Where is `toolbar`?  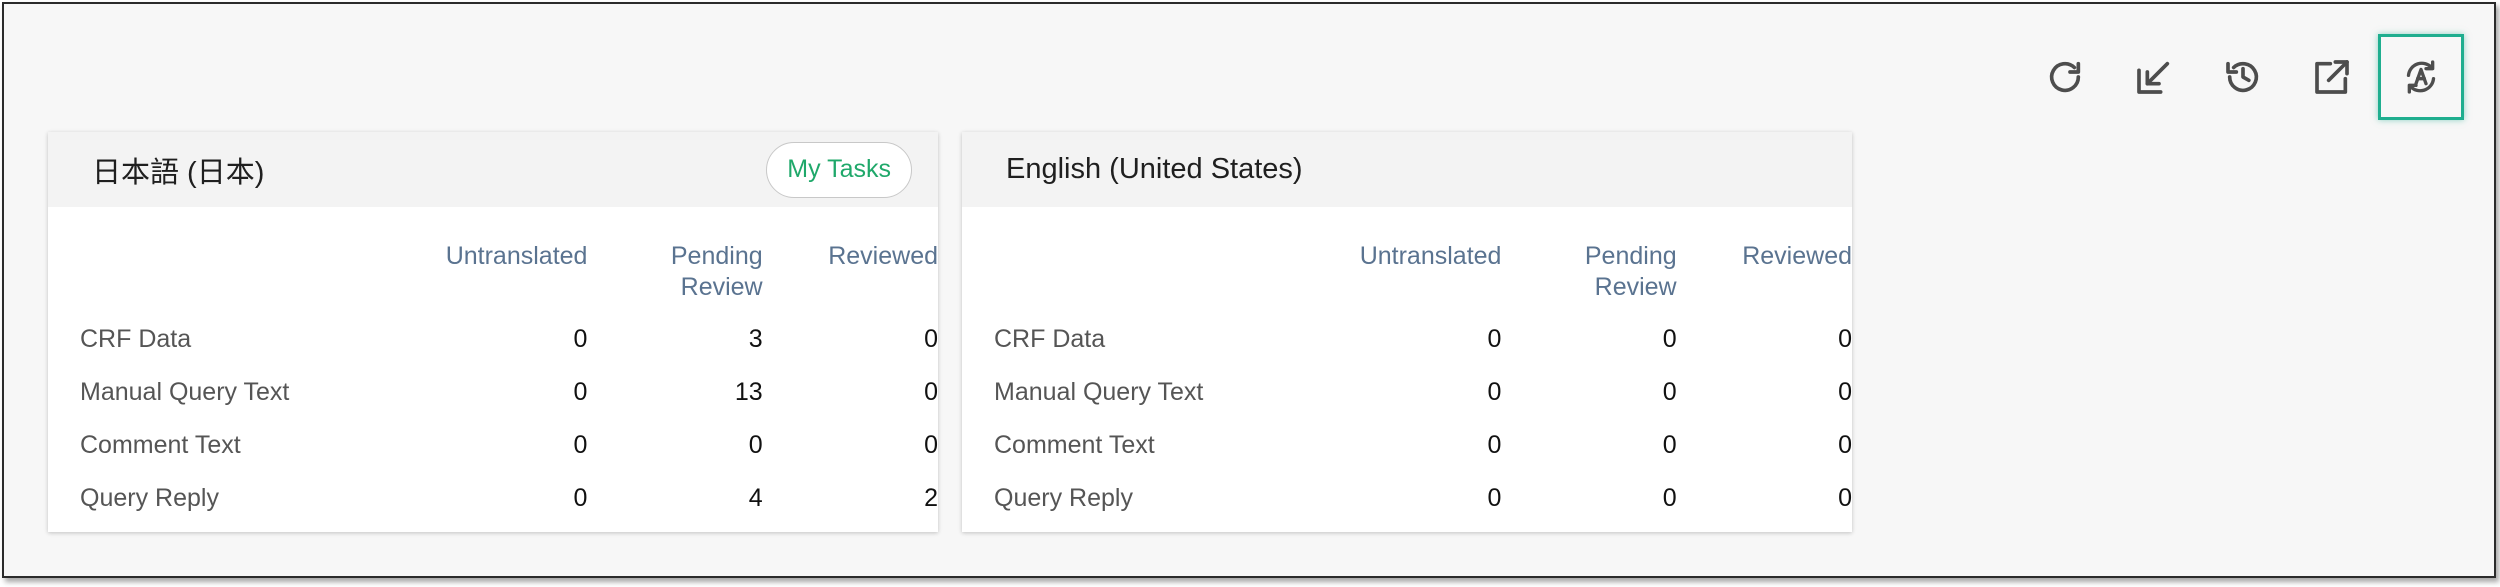
toolbar is located at coordinates (2241, 77).